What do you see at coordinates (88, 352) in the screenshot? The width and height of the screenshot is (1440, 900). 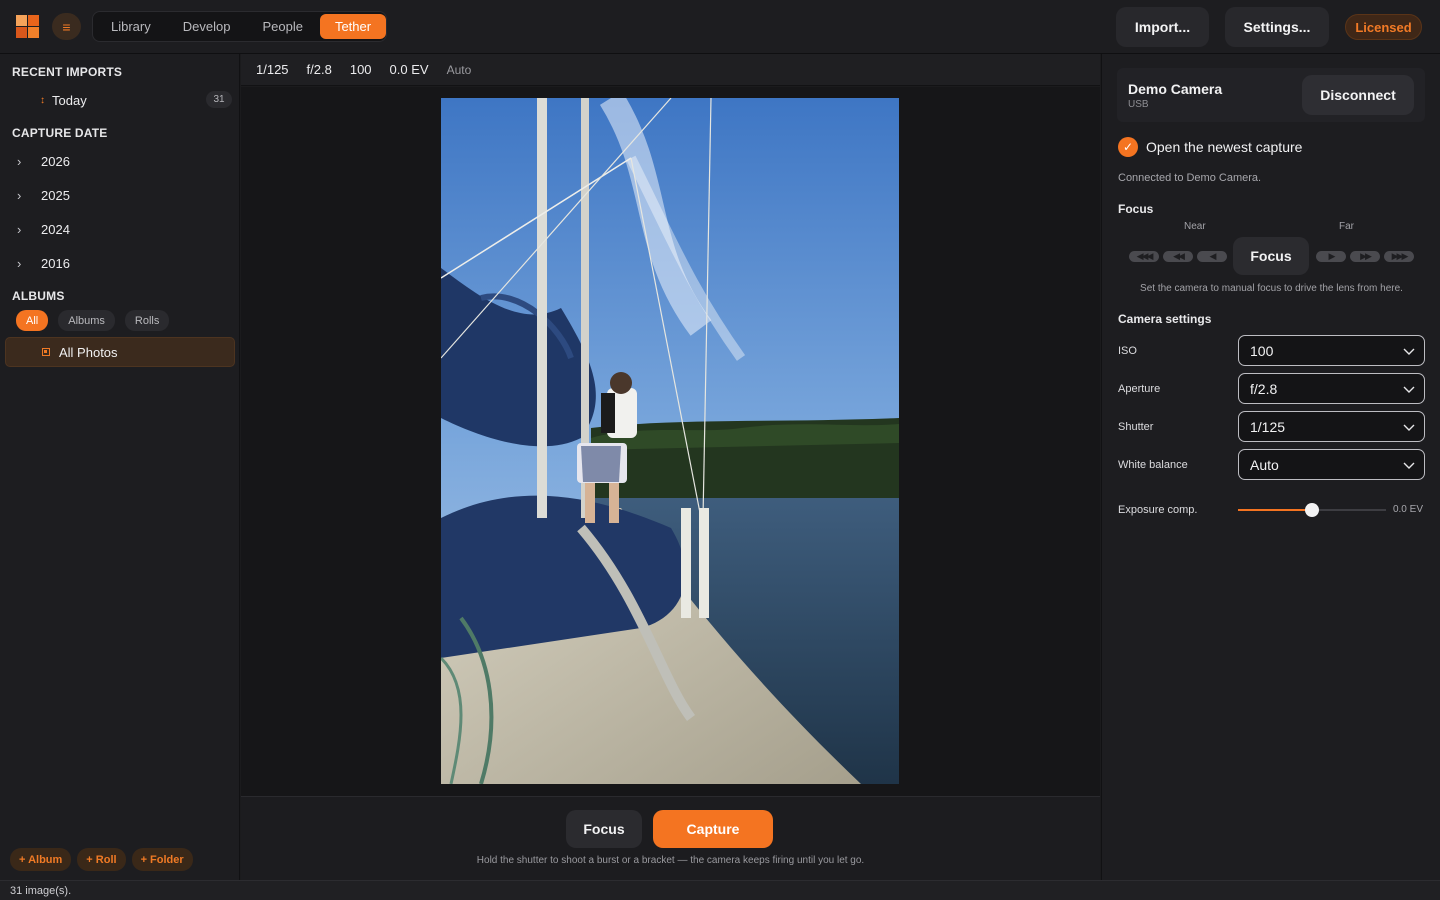 I see `album-label: All Photos` at bounding box center [88, 352].